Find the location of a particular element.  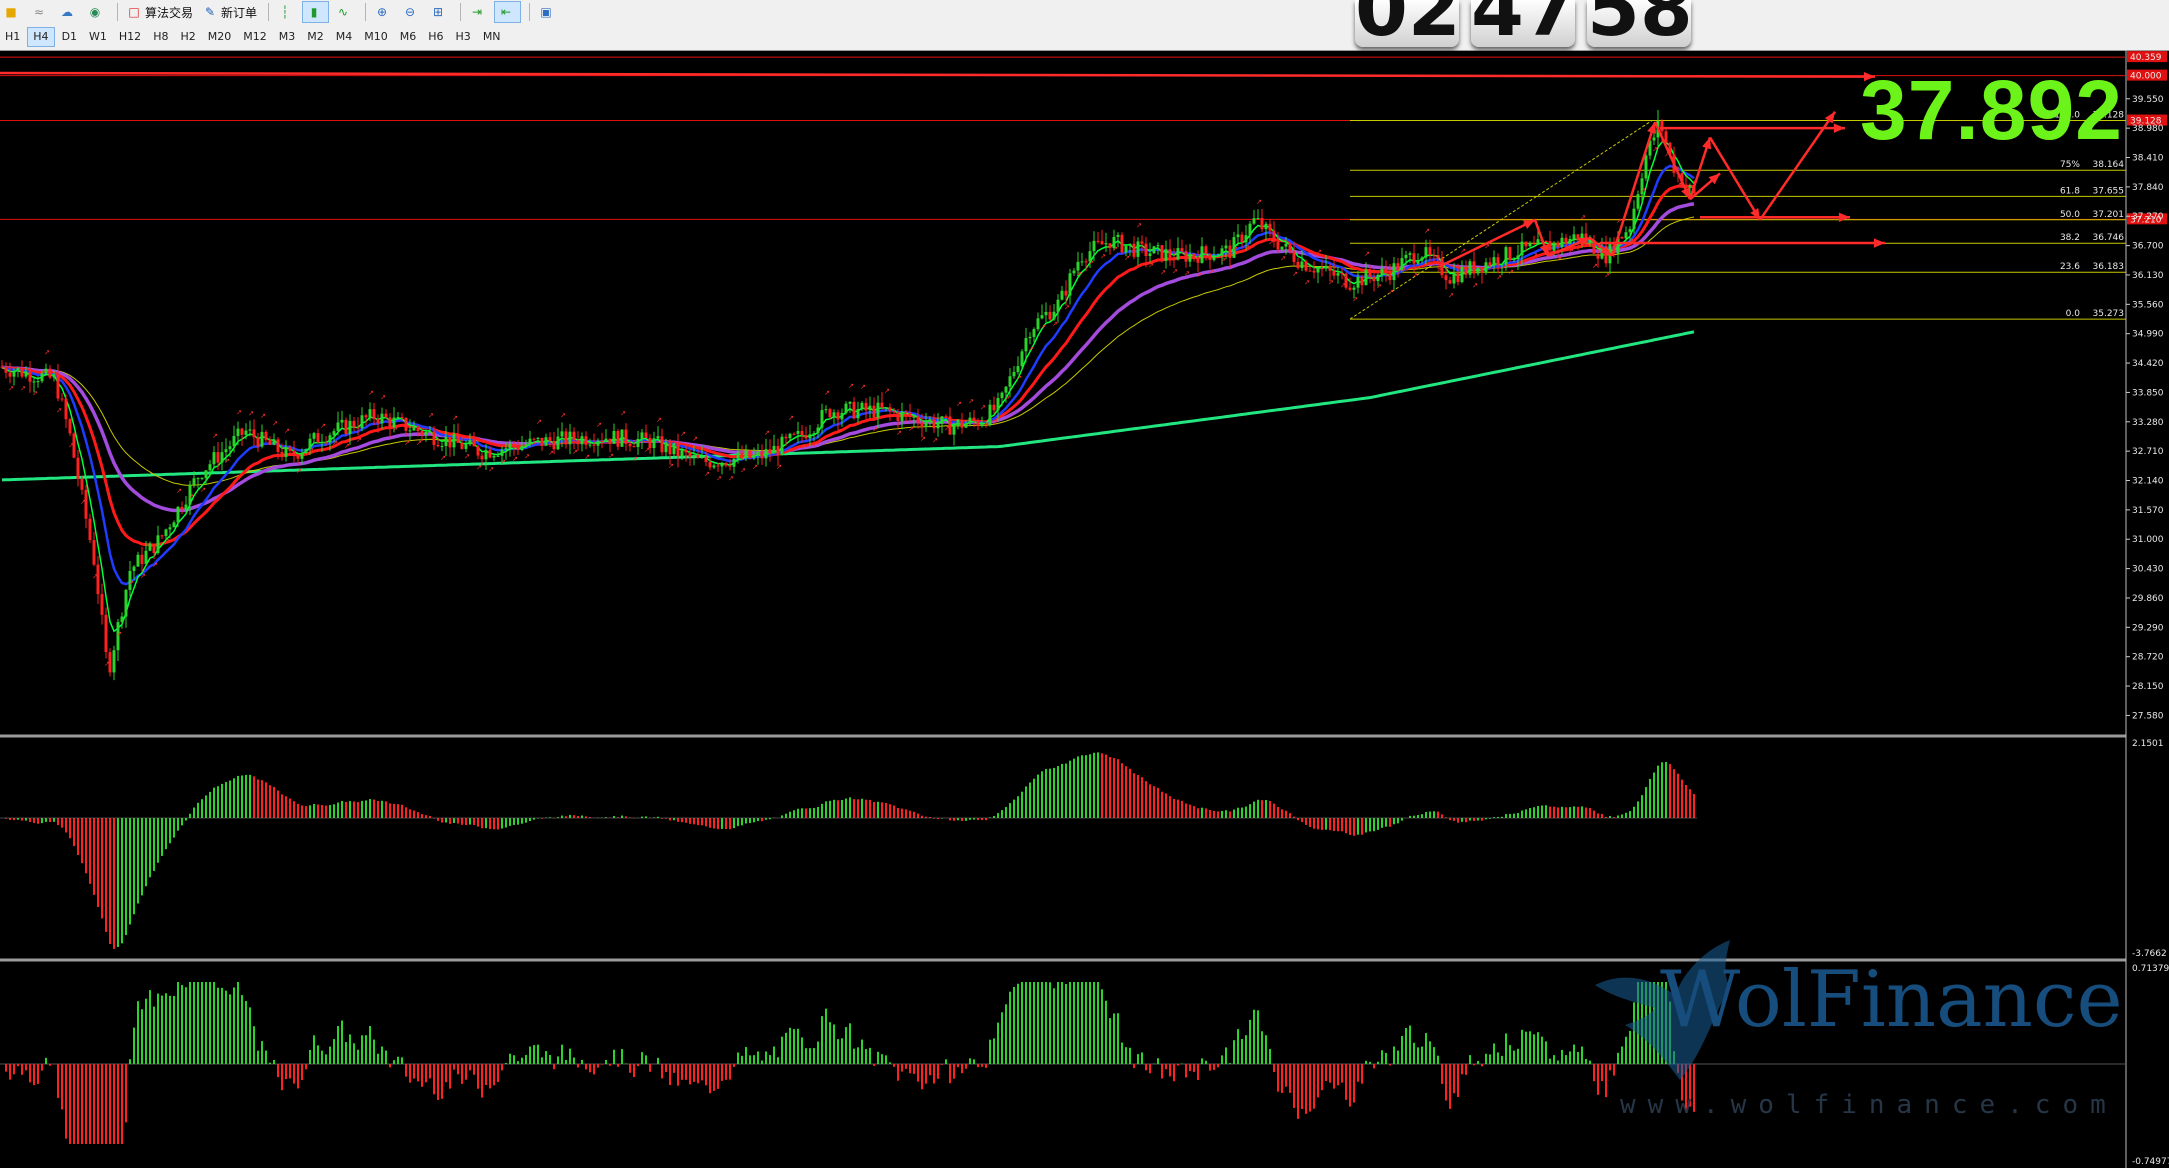

macd-histogram is located at coordinates (848, 850).